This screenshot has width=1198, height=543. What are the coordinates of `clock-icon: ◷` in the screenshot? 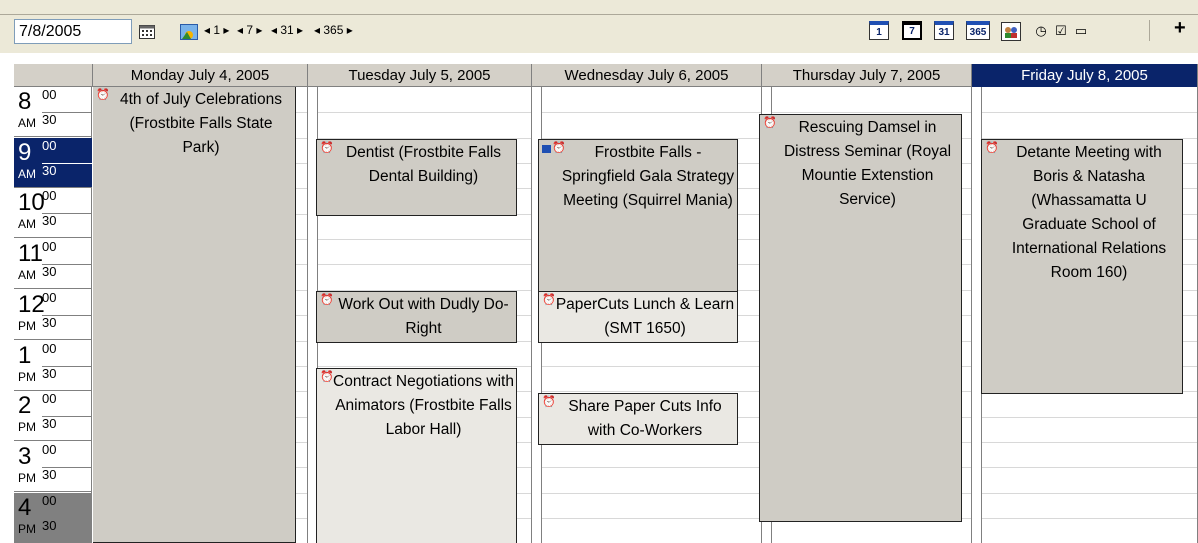 It's located at (1041, 30).